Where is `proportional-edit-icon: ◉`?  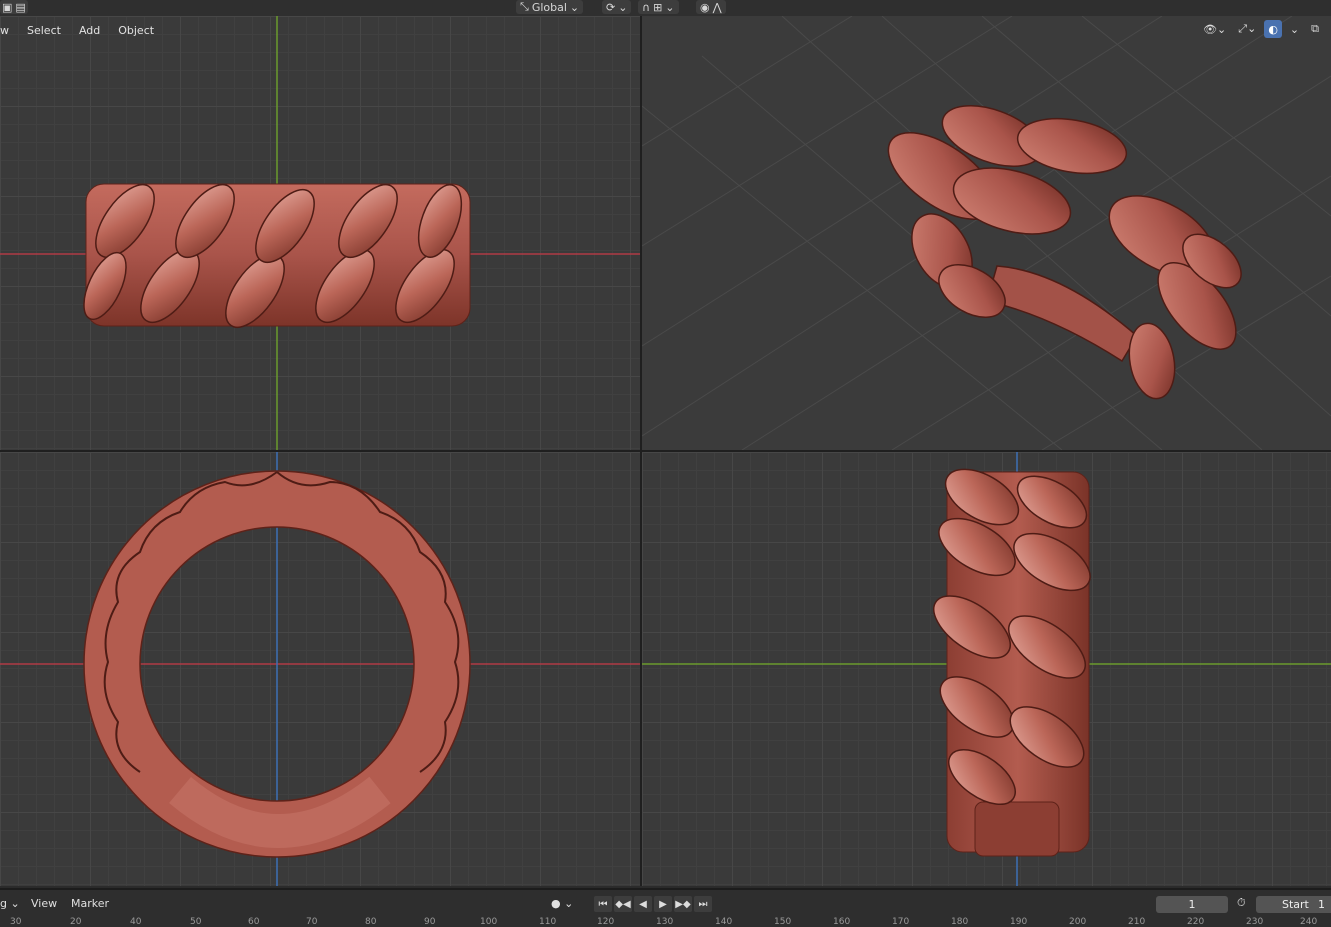
proportional-edit-icon: ◉ is located at coordinates (705, 7).